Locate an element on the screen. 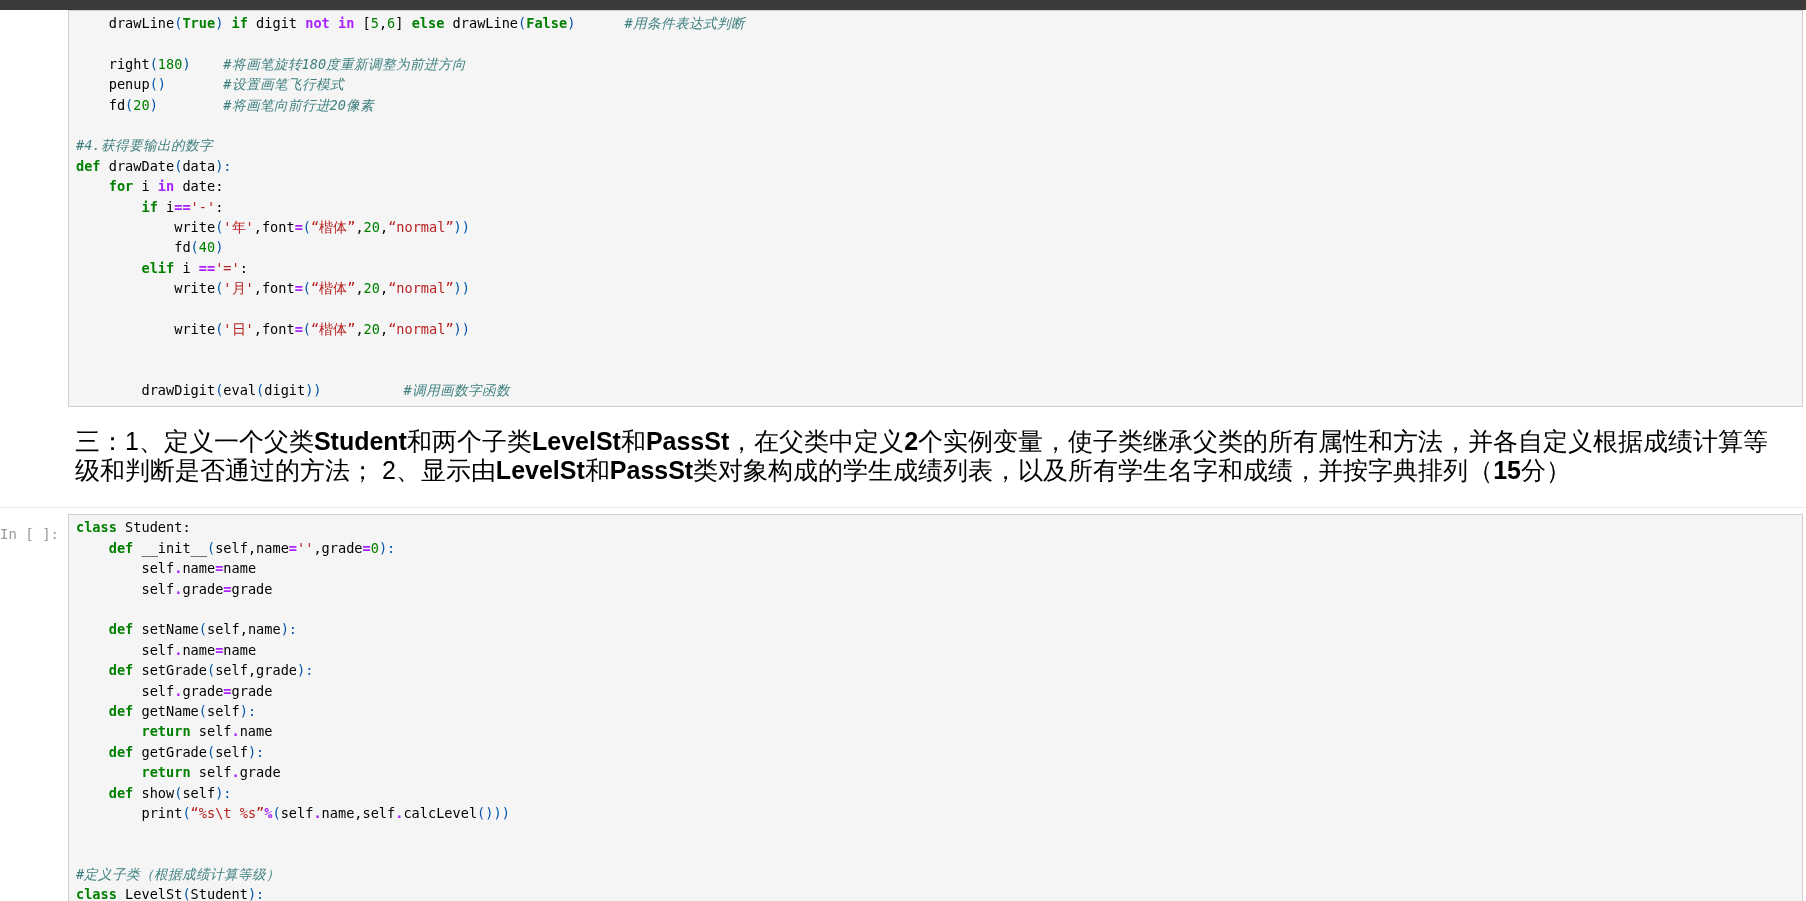 This screenshot has width=1806, height=901. code-line: right(180) #将画笔旋转180度重新调整为前进方向 is located at coordinates (287, 63).